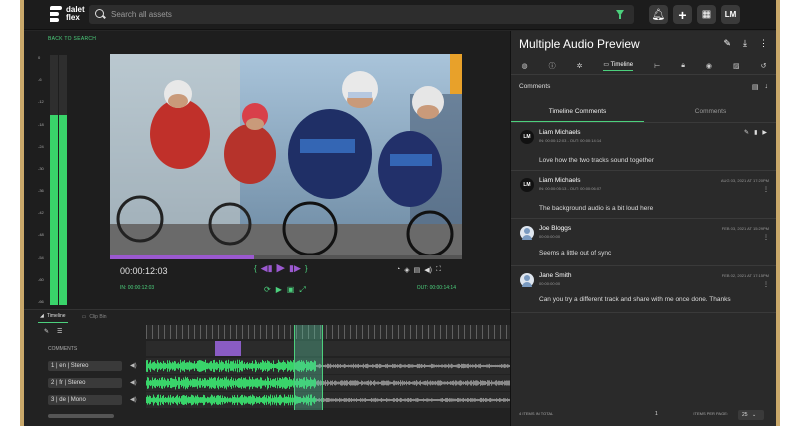 This screenshot has width=800, height=426. I want to click on track-label-3: 3 | de | Mono, so click(85, 400).